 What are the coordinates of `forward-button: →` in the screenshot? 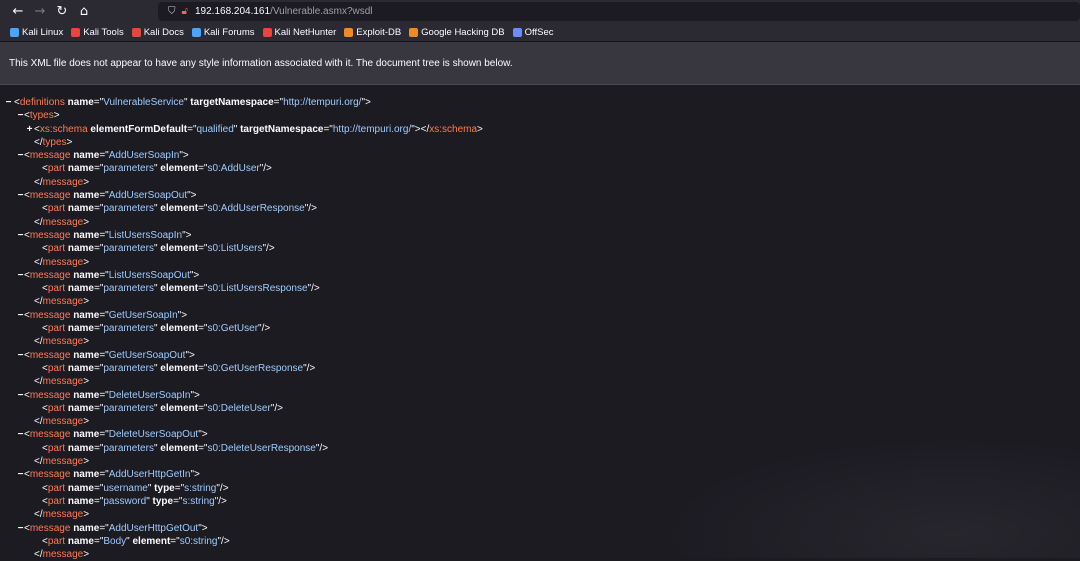 It's located at (40, 12).